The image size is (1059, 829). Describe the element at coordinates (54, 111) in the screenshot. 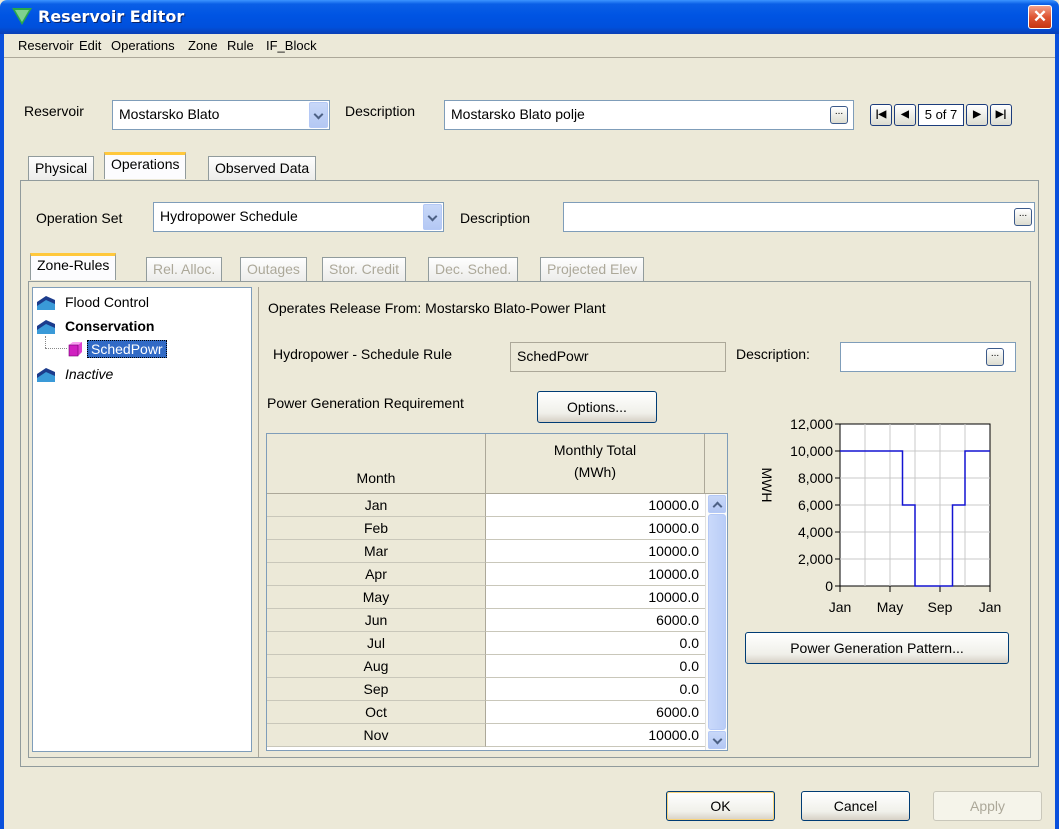

I see `reservoir-label: Reservoir` at that location.